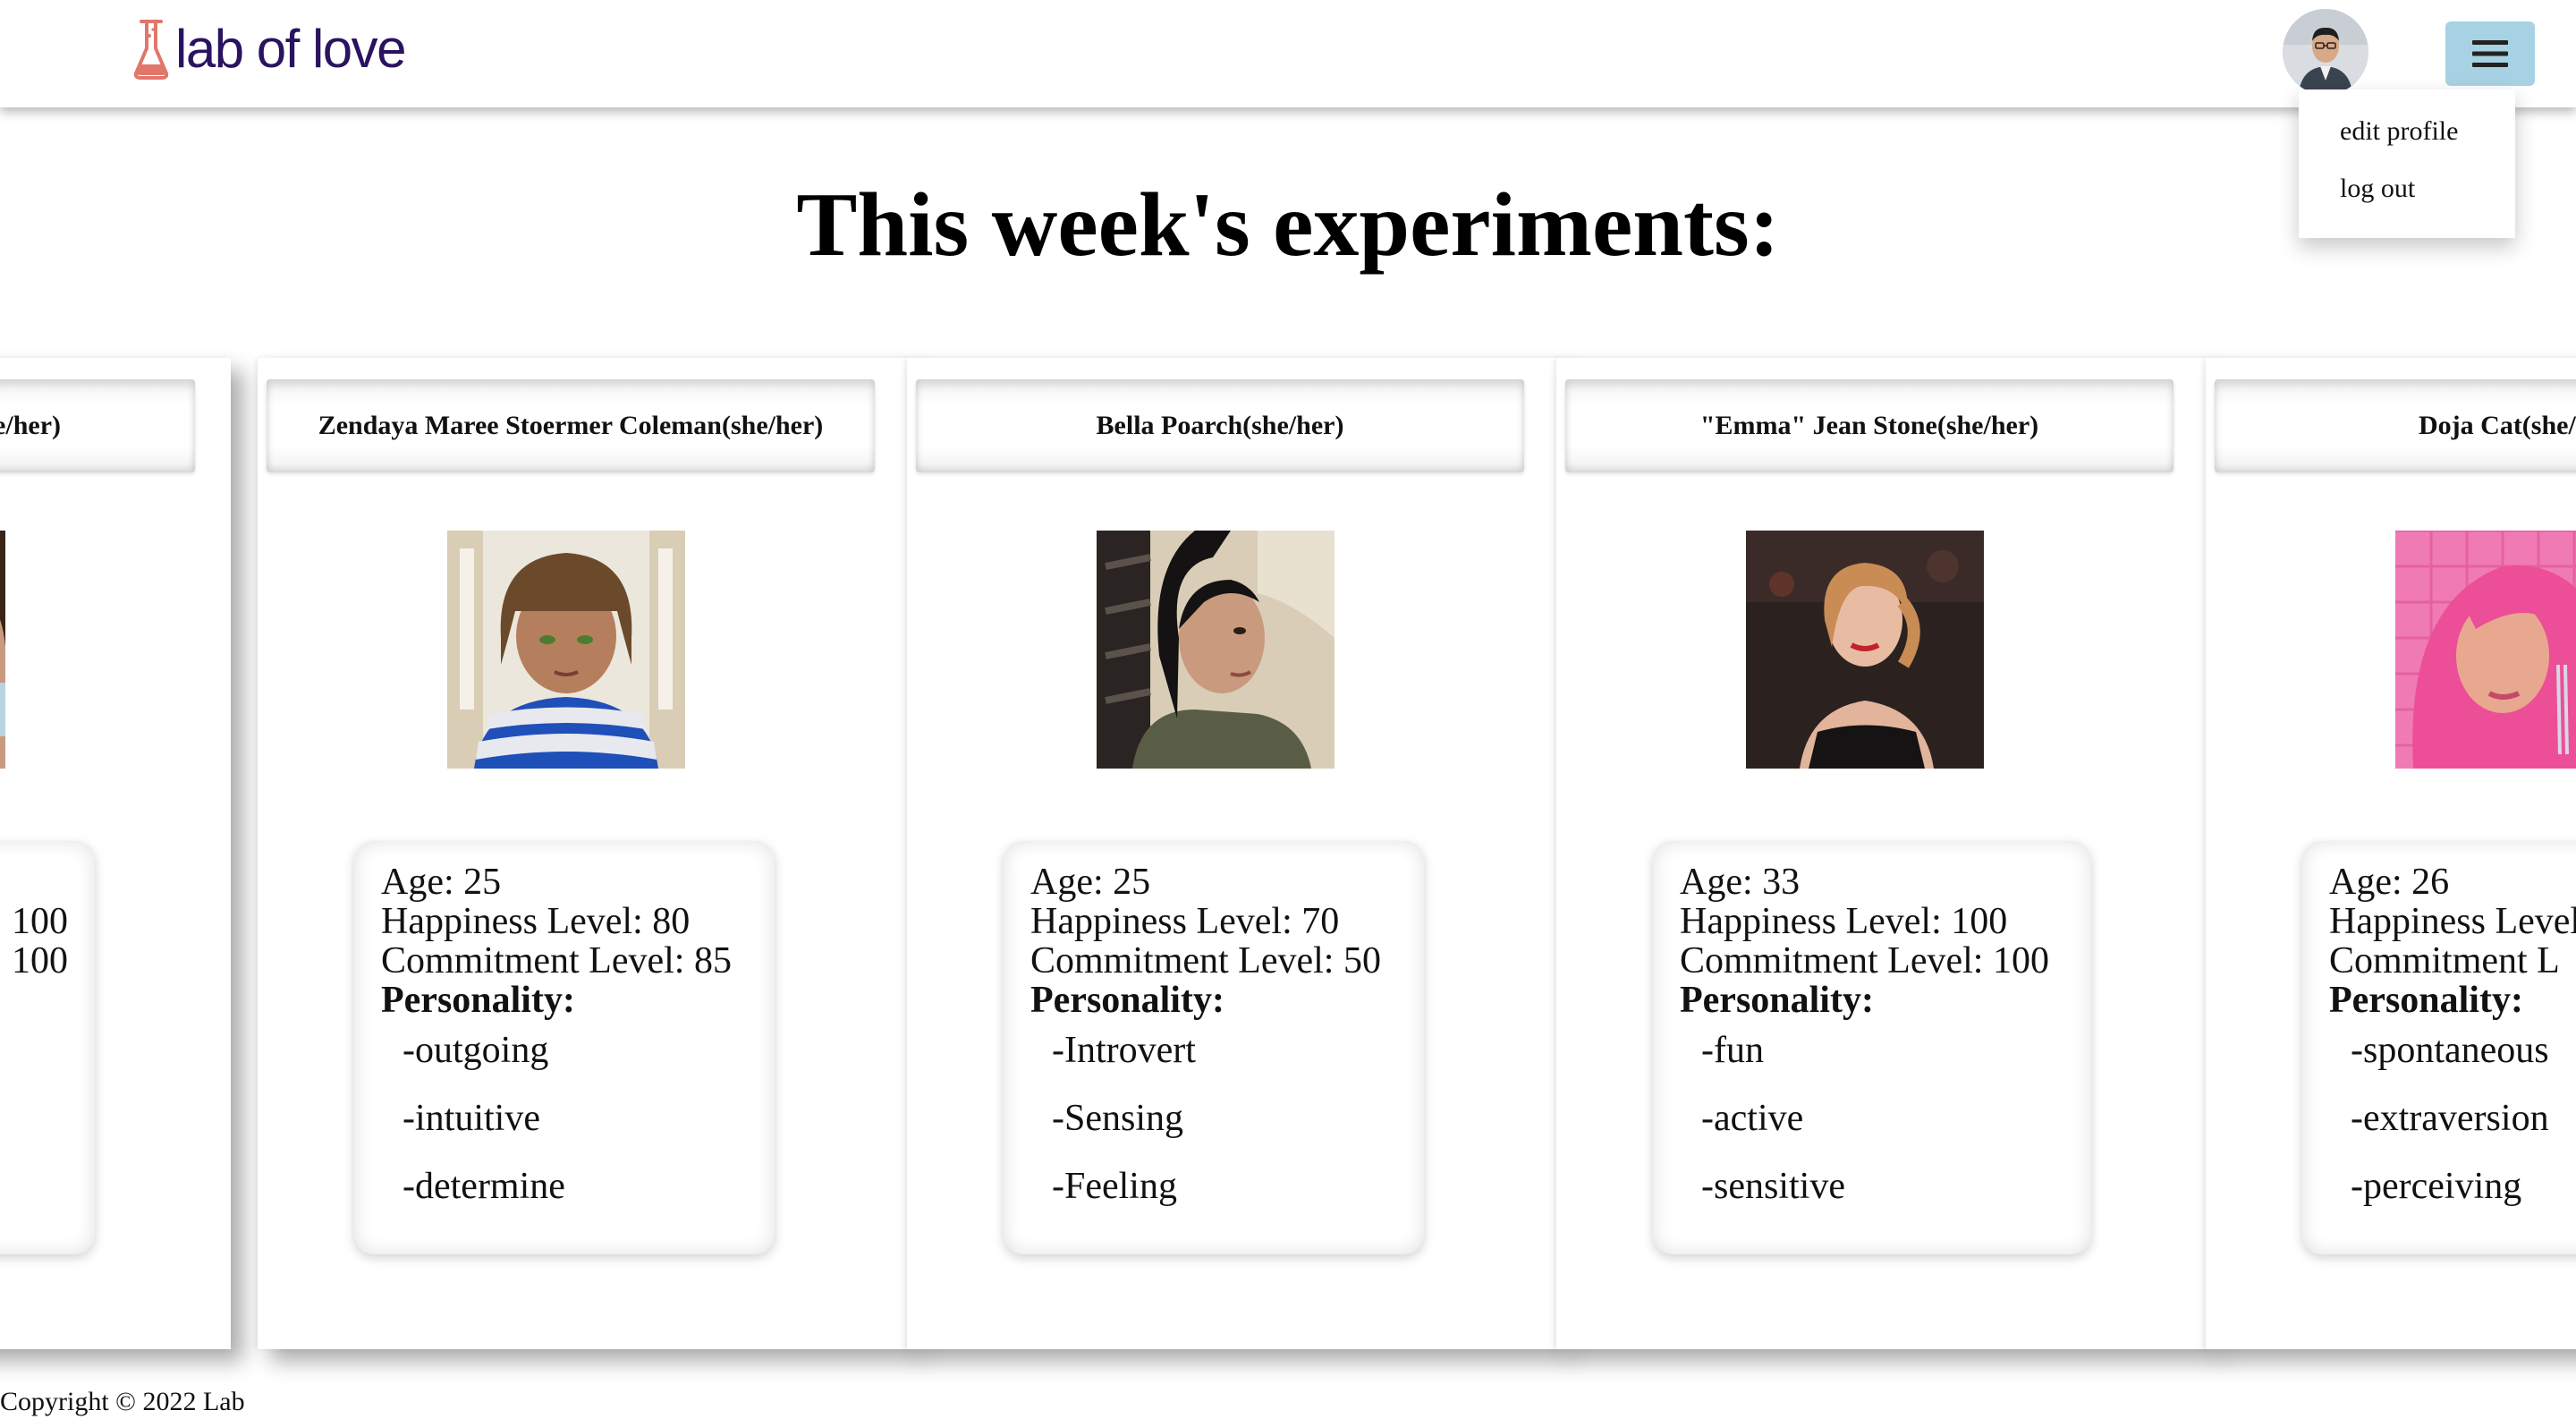  Describe the element at coordinates (115, 853) in the screenshot. I see `profile-card: (she/her) 100 vel: 100` at that location.